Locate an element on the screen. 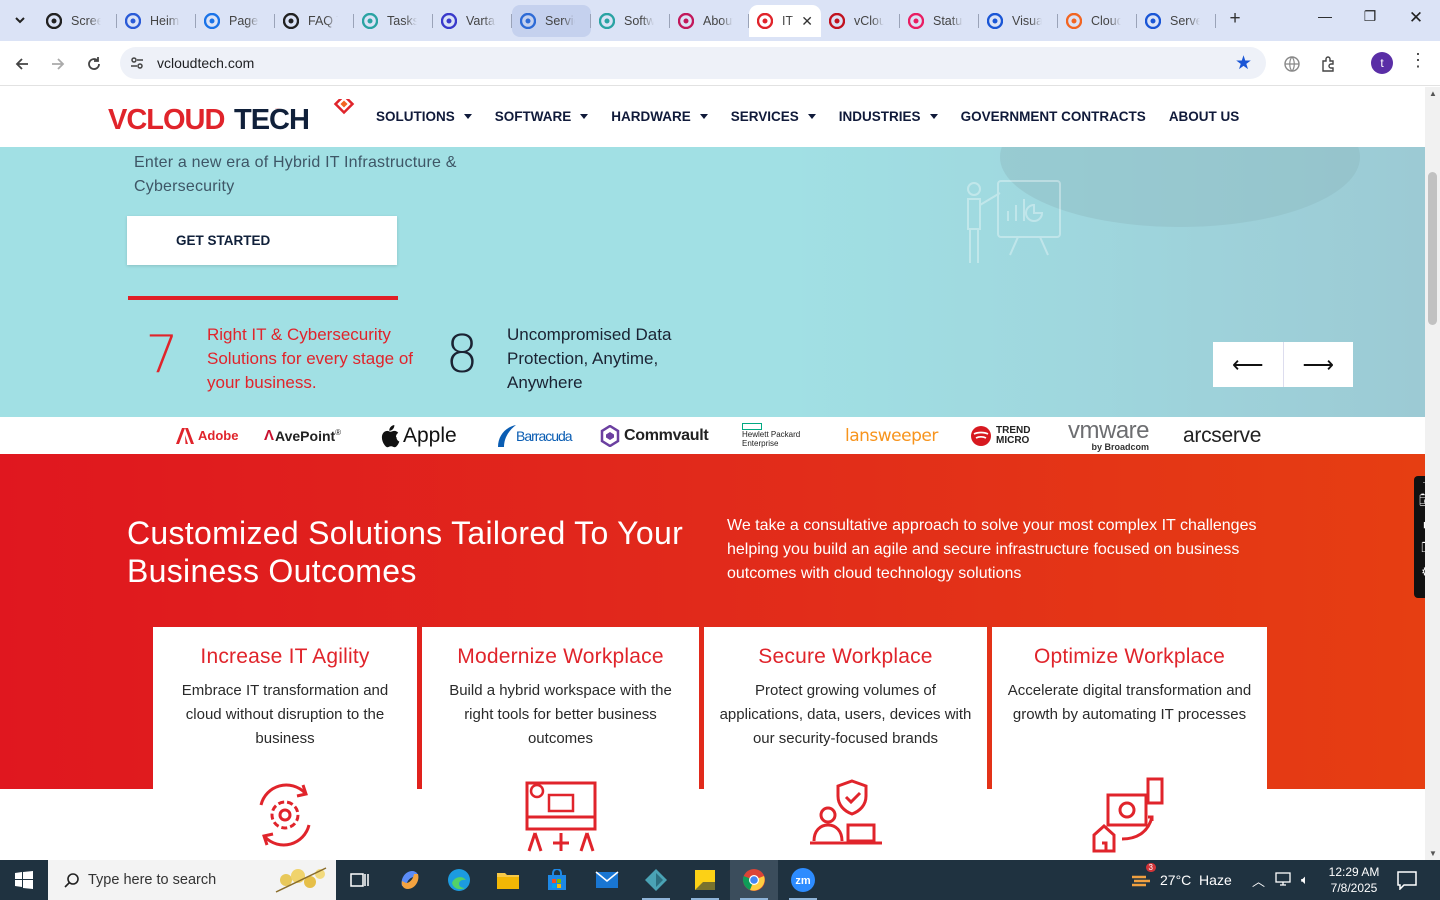  get-started-button: GET STARTED is located at coordinates (262, 240).